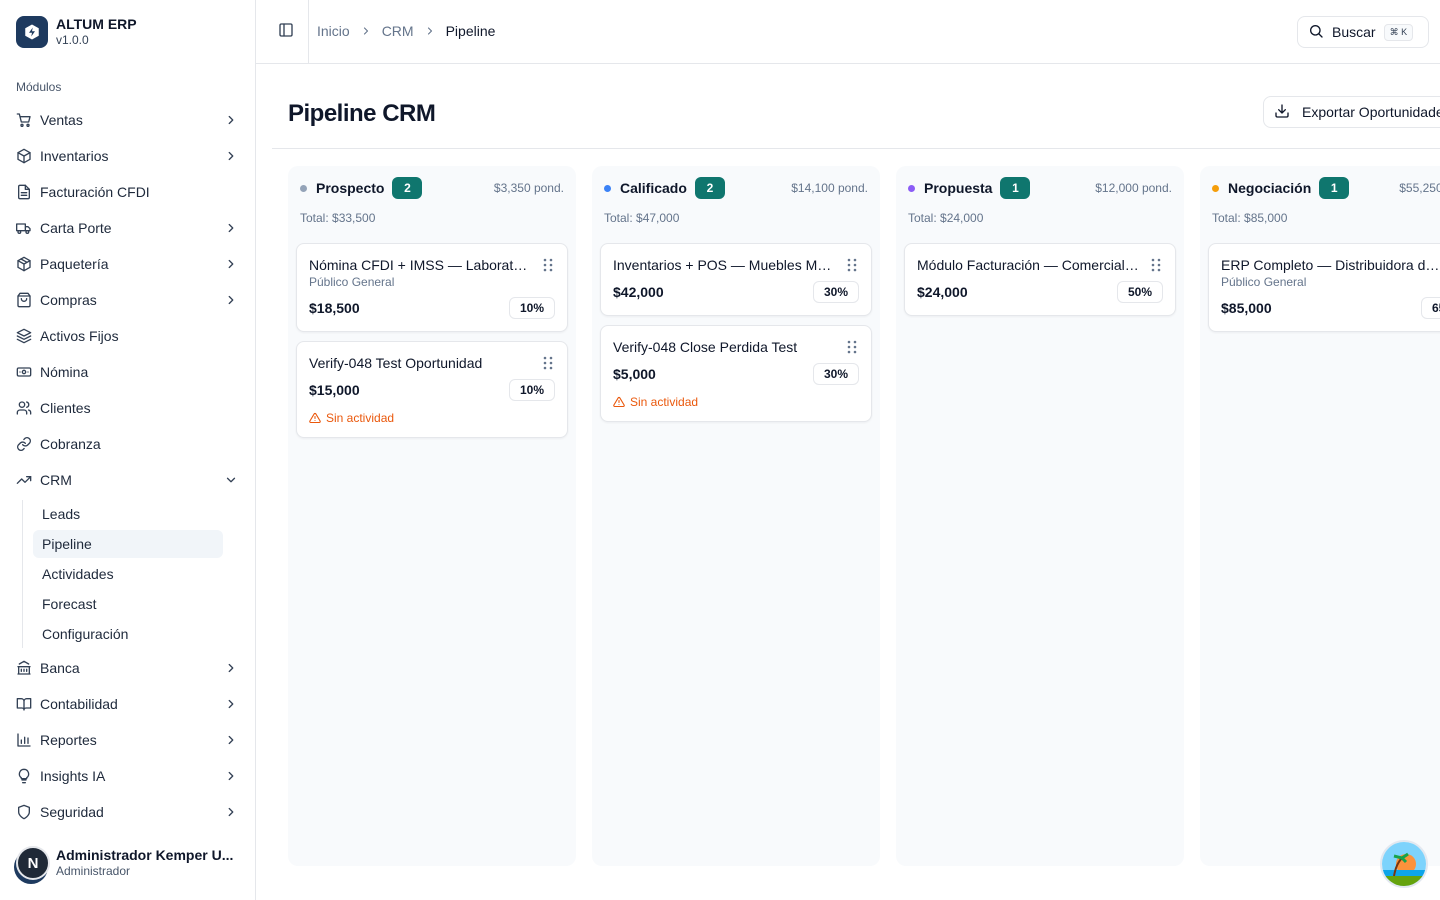 This screenshot has width=1440, height=900. What do you see at coordinates (362, 113) in the screenshot?
I see `page-title: Pipeline CRM` at bounding box center [362, 113].